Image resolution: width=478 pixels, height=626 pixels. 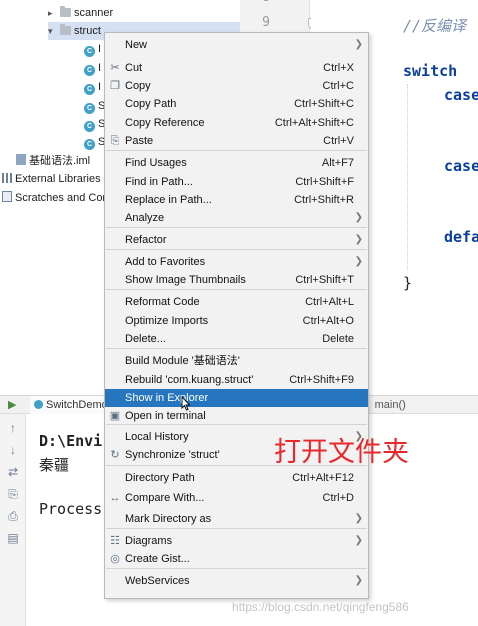 What do you see at coordinates (236, 361) in the screenshot?
I see `menu-item-build-module: Build Module '基础语法'` at bounding box center [236, 361].